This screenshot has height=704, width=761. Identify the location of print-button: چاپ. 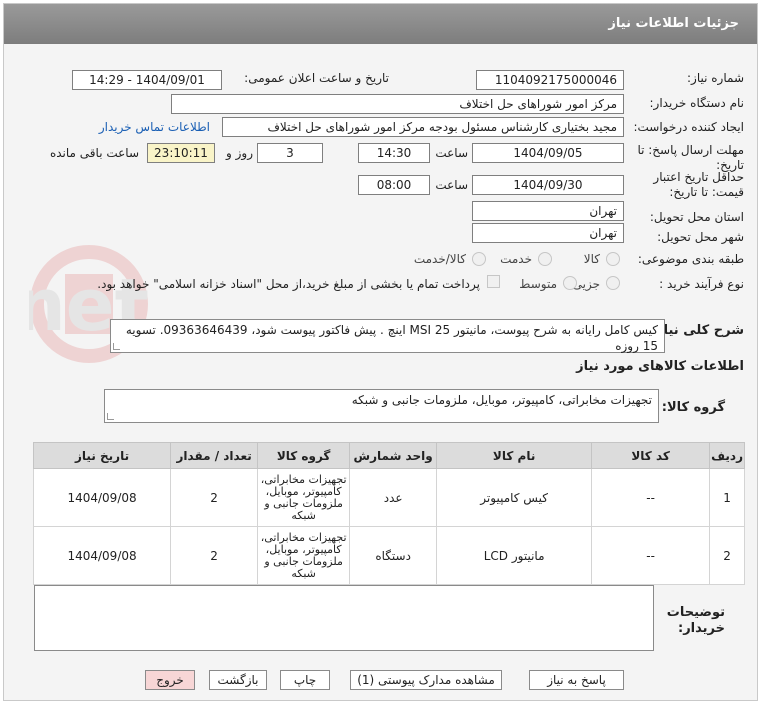
(305, 680).